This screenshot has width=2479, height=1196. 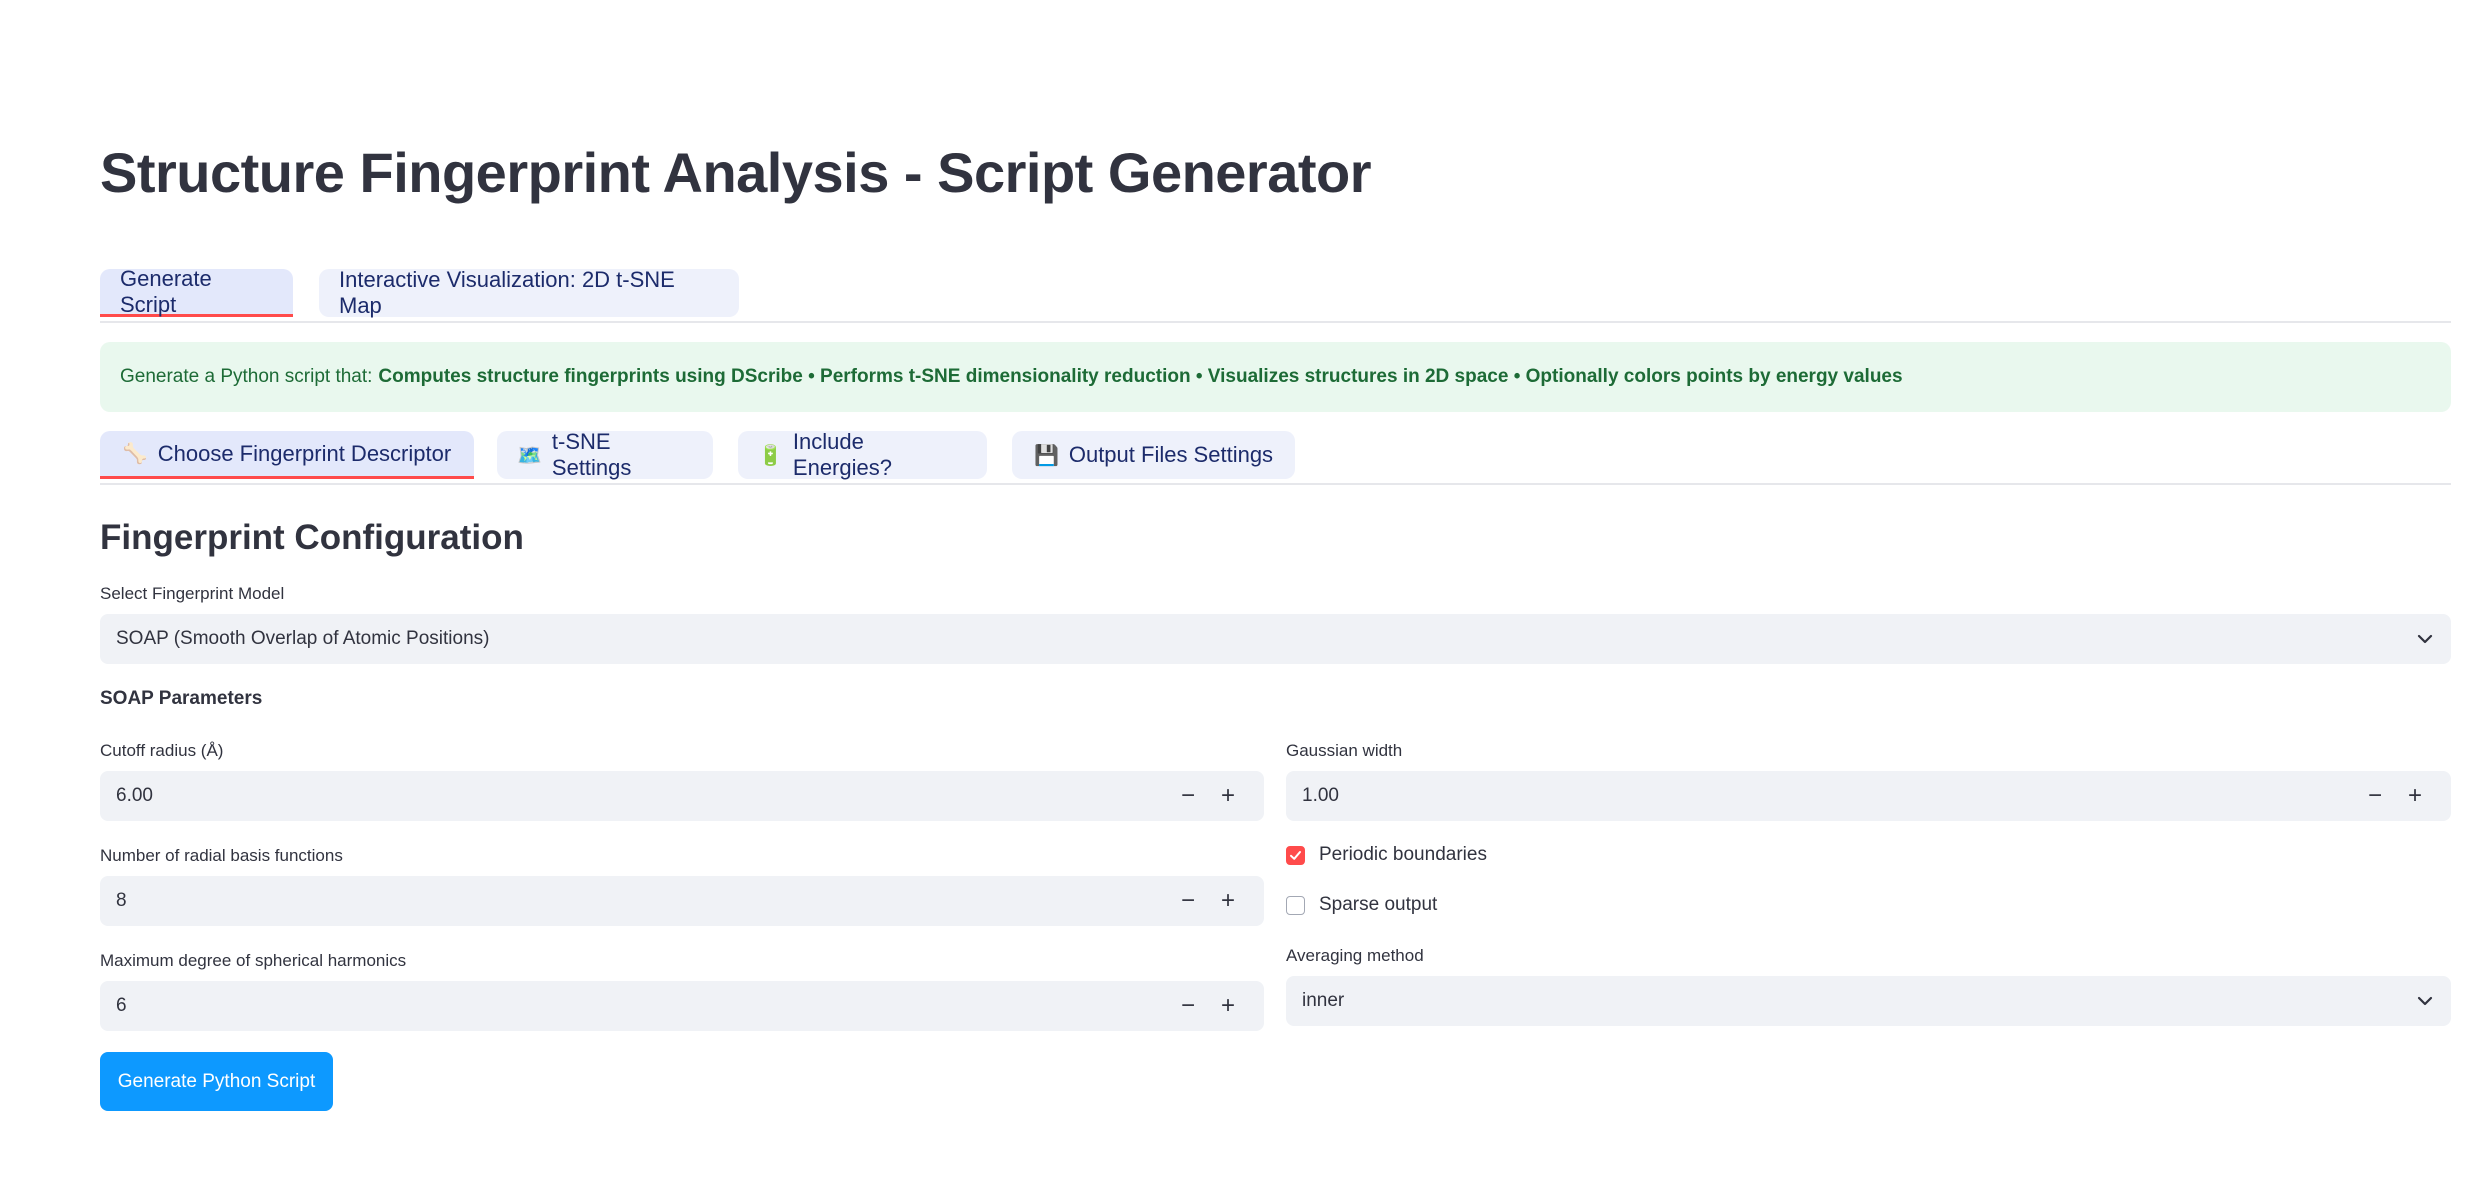 I want to click on averaging-label: Averaging method, so click(x=1355, y=955).